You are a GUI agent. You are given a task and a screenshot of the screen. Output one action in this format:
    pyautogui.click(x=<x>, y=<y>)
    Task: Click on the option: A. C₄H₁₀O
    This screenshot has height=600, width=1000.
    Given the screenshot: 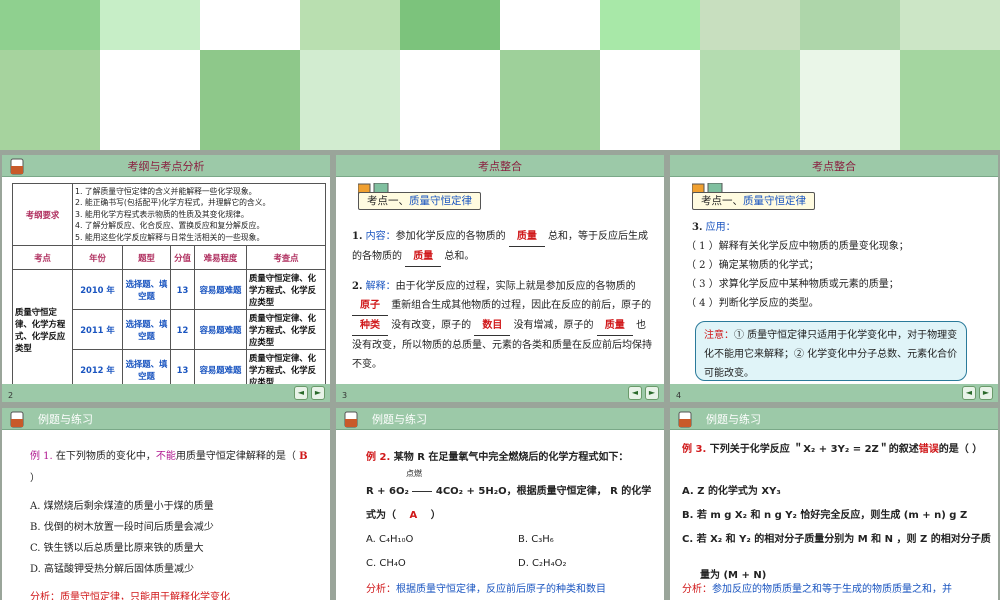 What is the action you would take?
    pyautogui.click(x=389, y=540)
    